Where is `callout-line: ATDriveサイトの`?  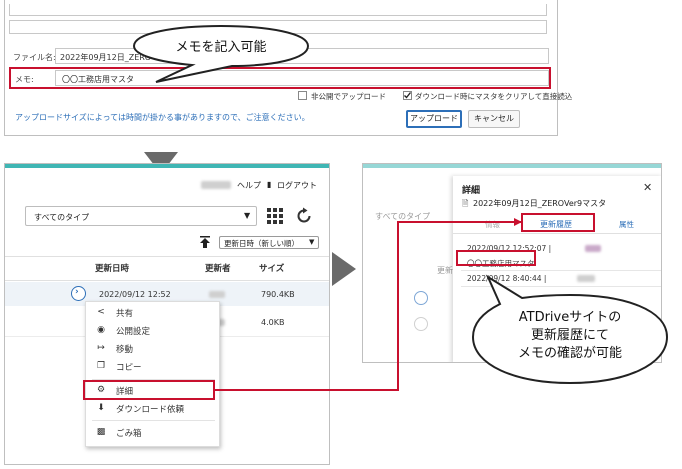
callout-line: ATDriveサイトの is located at coordinates (570, 317).